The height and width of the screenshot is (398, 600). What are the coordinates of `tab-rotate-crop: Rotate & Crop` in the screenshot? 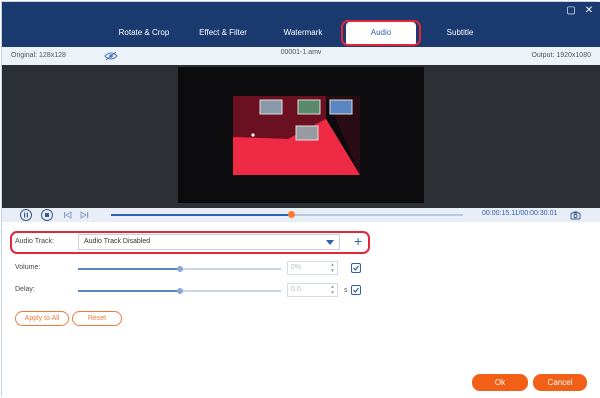 It's located at (144, 33).